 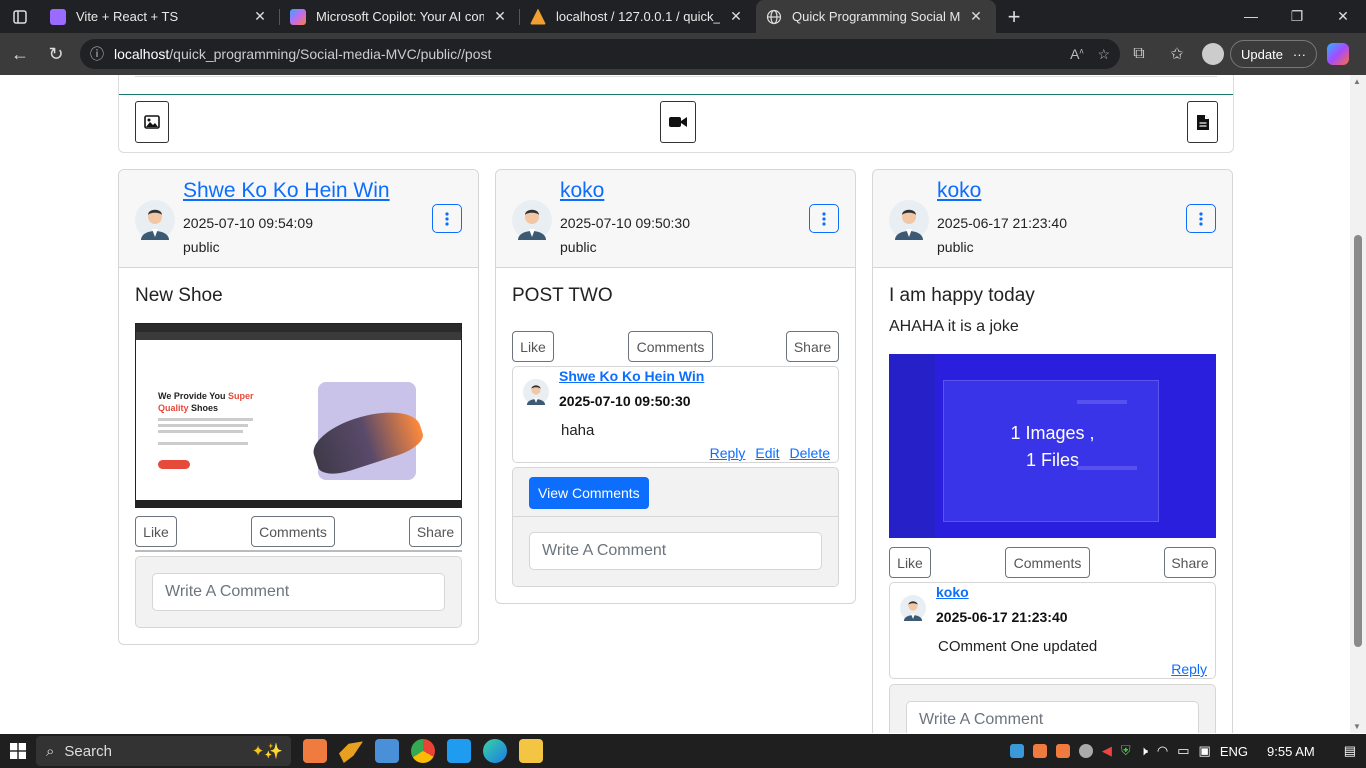 I want to click on copilot-icon, so click(x=1337, y=54).